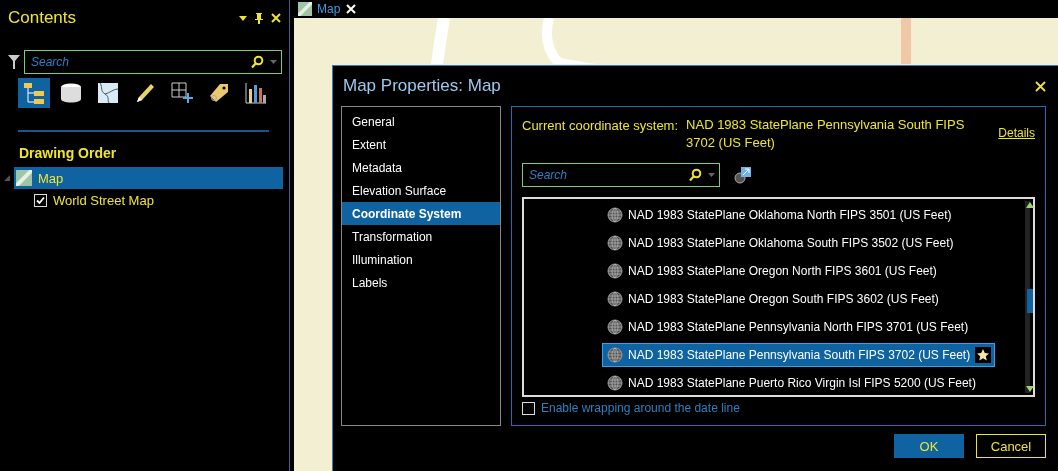 This screenshot has width=1058, height=471. What do you see at coordinates (791, 243) in the screenshot?
I see `coordinate-system-name: NAD 1983 StatePlane Oklahoma South FIPS 3502 (US Feet)` at bounding box center [791, 243].